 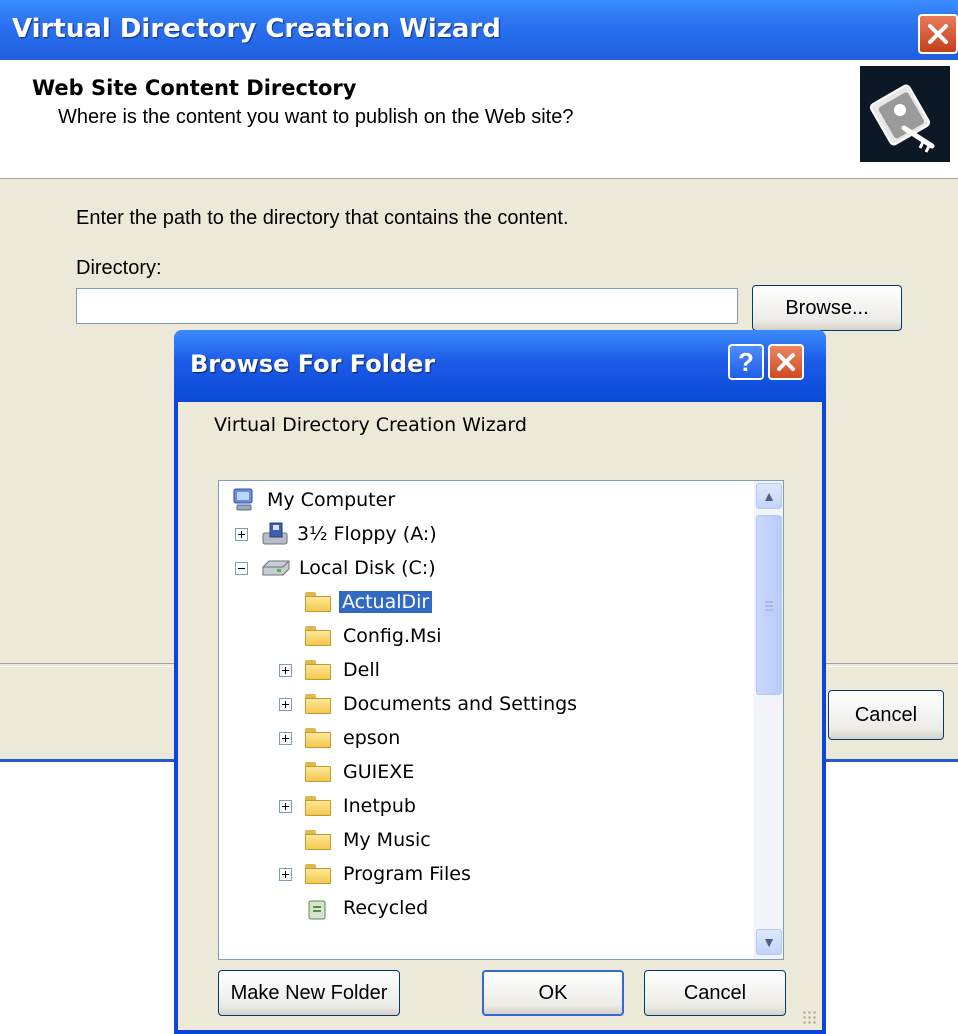 What do you see at coordinates (769, 605) in the screenshot?
I see `scrollbar-thumb` at bounding box center [769, 605].